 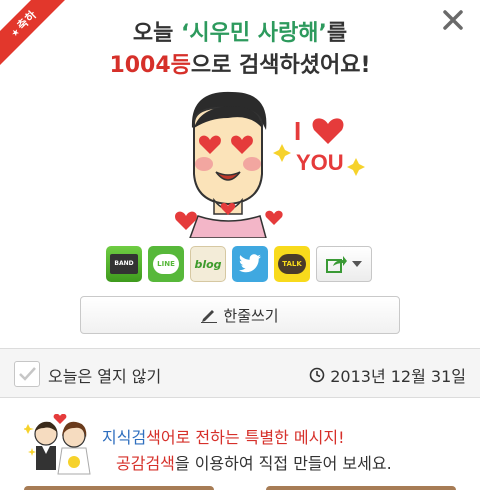 I want to click on twitter-bird-icon, so click(x=250, y=263).